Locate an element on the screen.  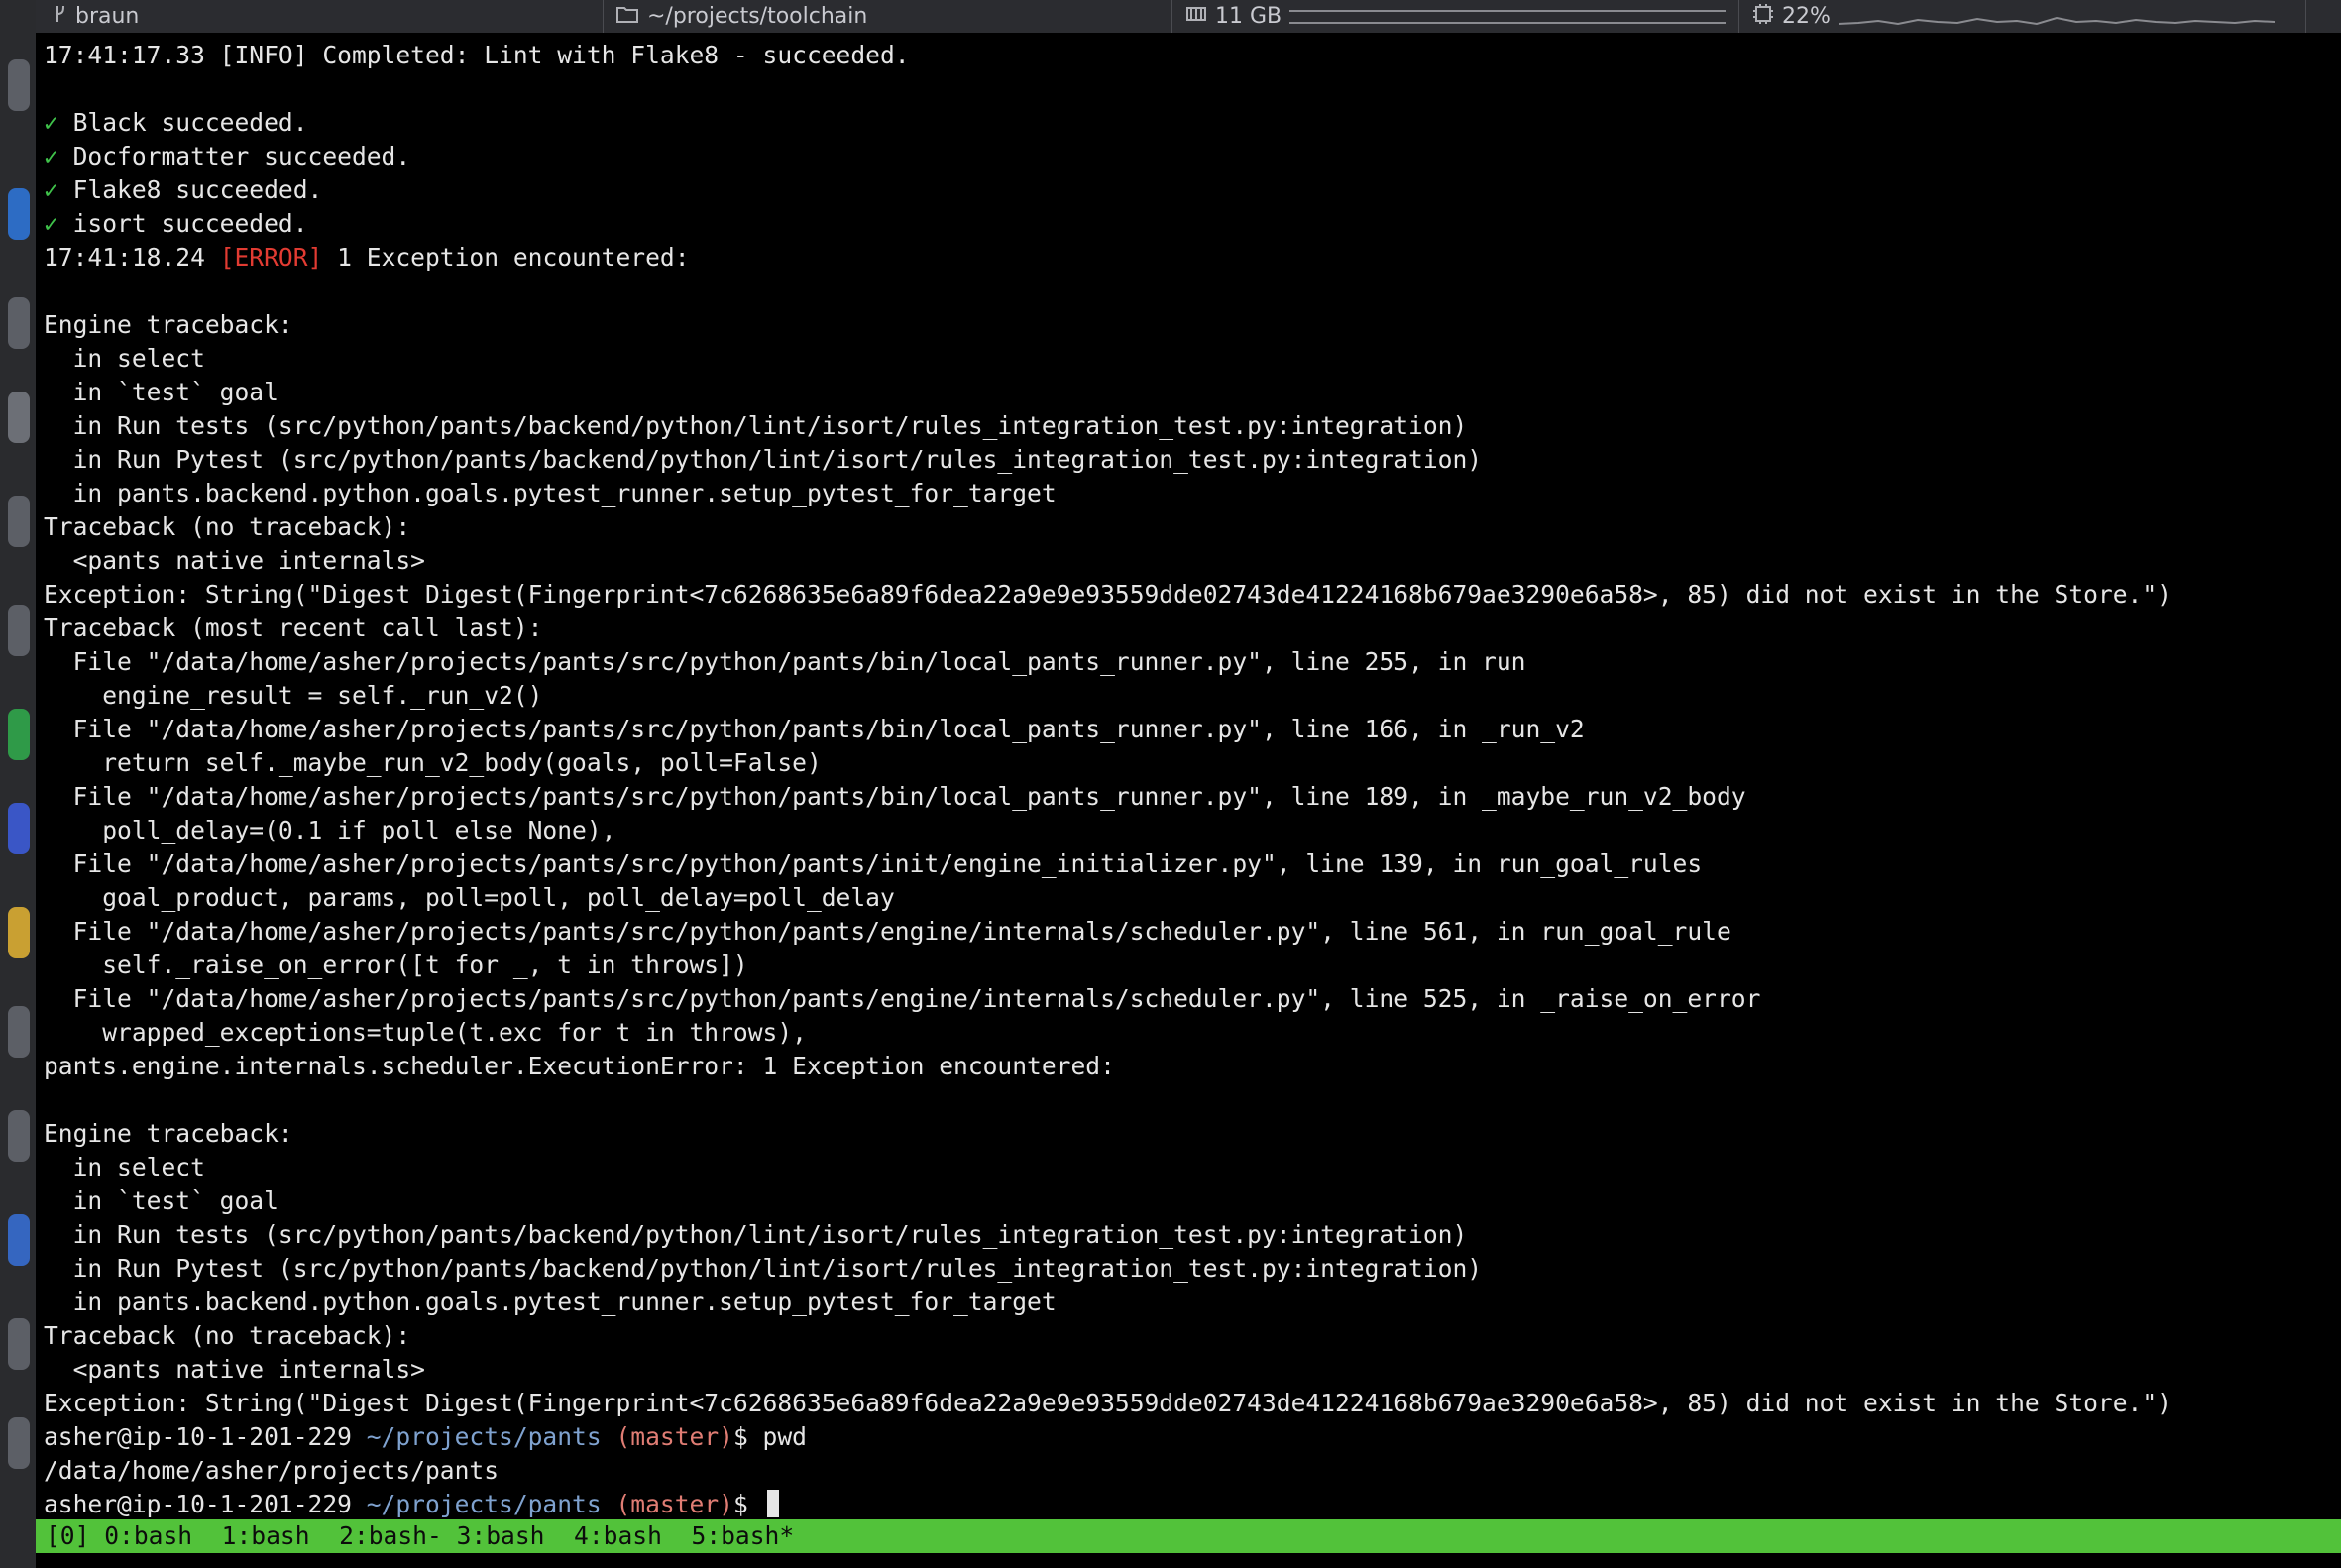
output-line: ✓ Black succeeded. is located at coordinates (1192, 123).